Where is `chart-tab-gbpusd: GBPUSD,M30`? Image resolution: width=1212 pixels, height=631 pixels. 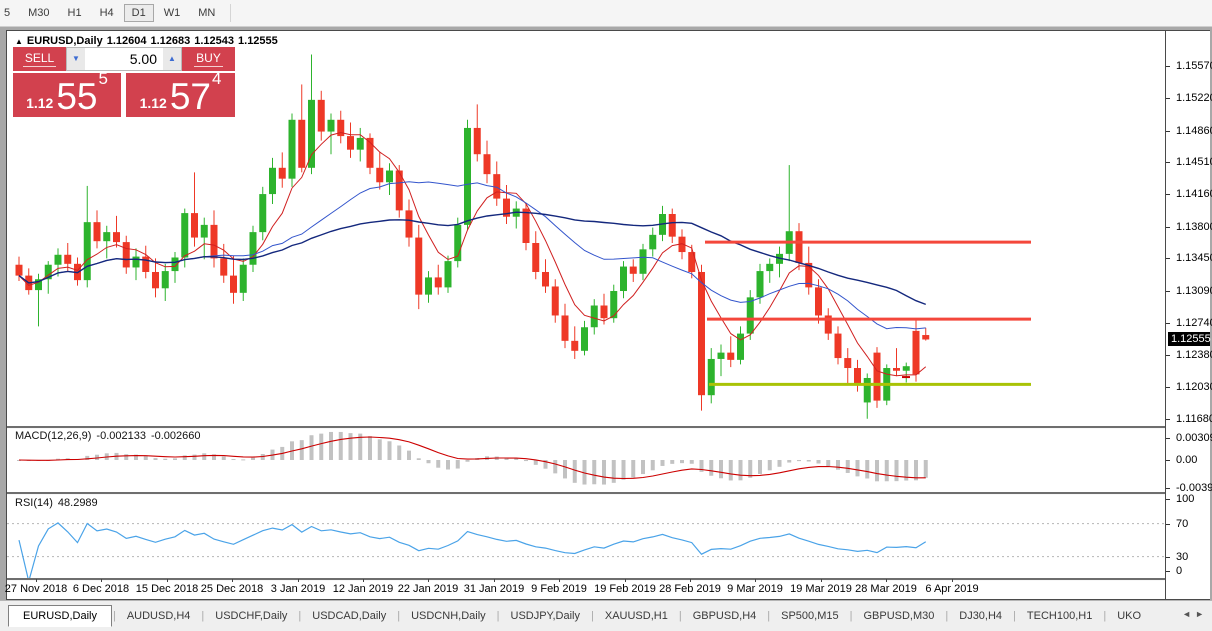 chart-tab-gbpusd: GBPUSD,M30 is located at coordinates (898, 616).